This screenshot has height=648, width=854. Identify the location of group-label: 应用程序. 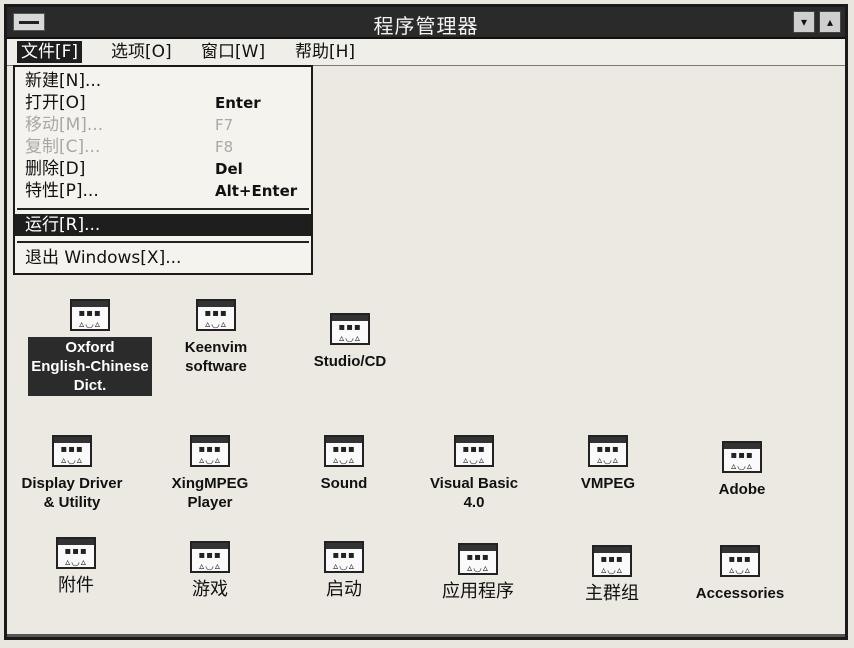
(478, 591).